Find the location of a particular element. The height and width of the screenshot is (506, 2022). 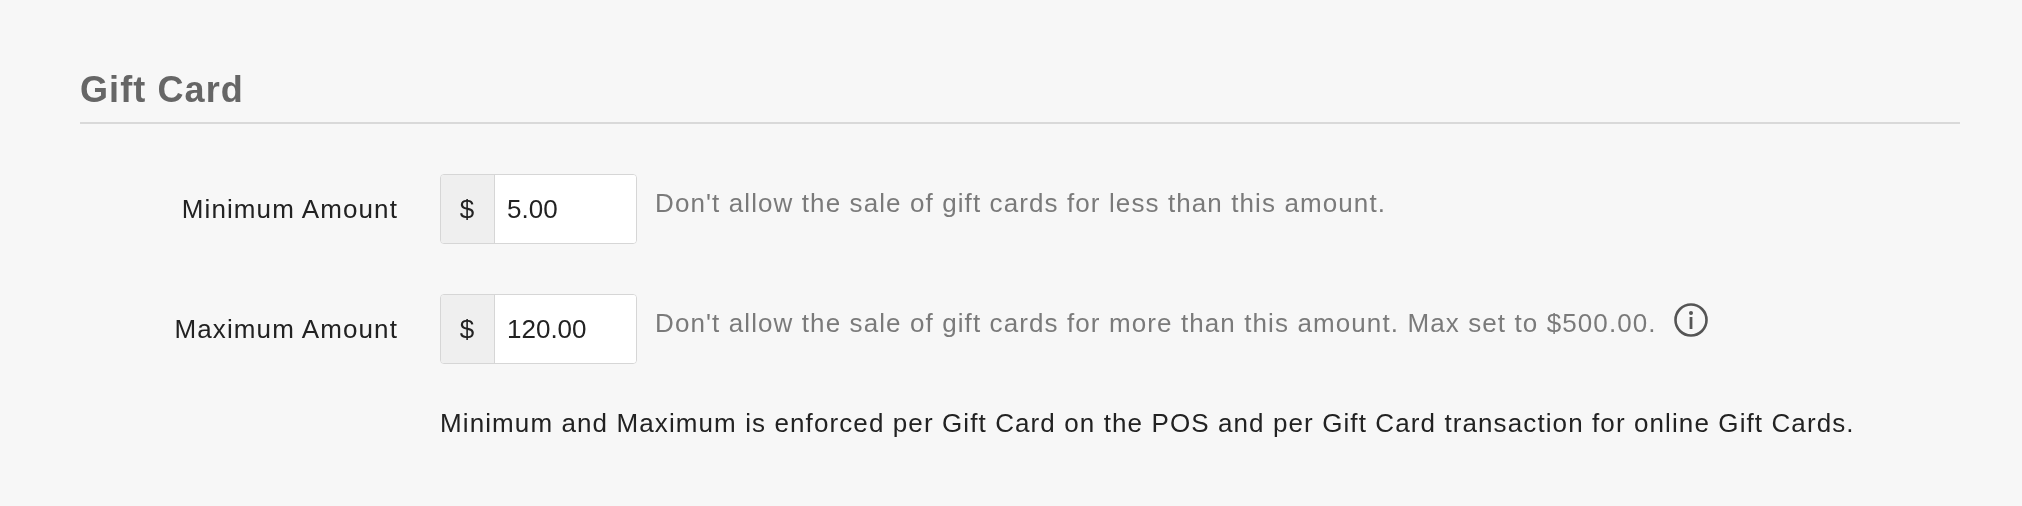

amount-field: $ 5.00 is located at coordinates (538, 209).